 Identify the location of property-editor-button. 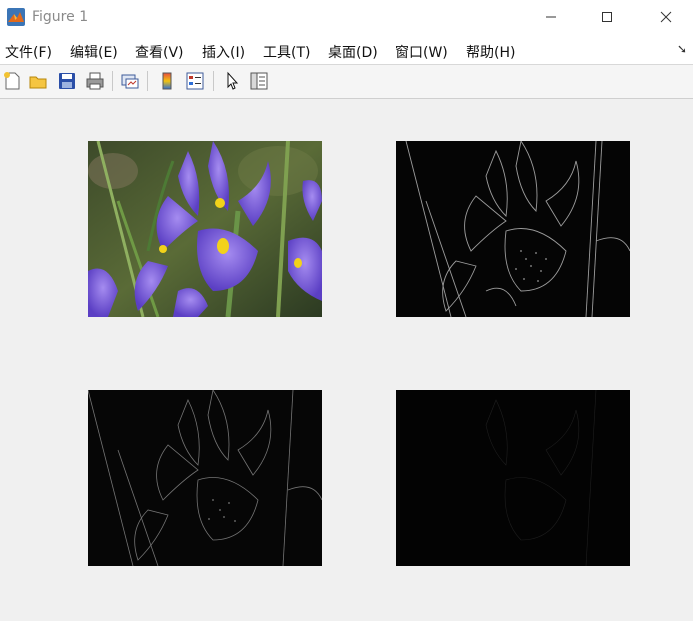
(259, 81).